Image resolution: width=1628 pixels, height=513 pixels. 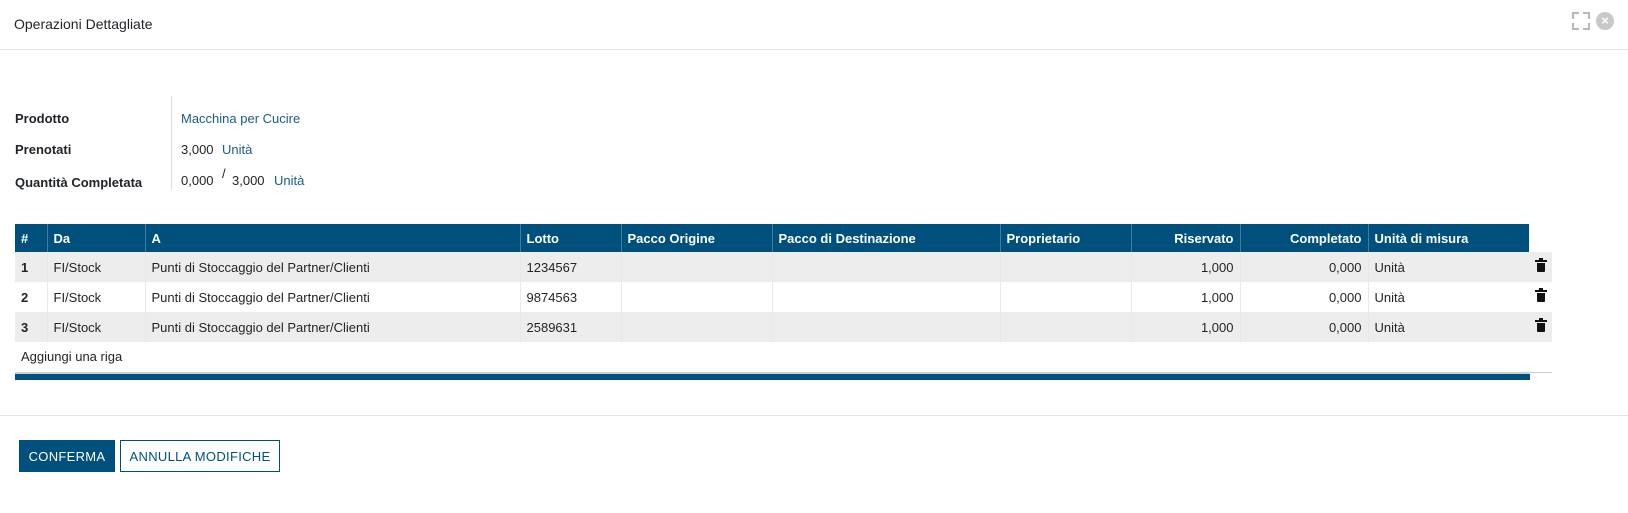 I want to click on add-line-cell: Aggiungi una riga, so click(x=783, y=357).